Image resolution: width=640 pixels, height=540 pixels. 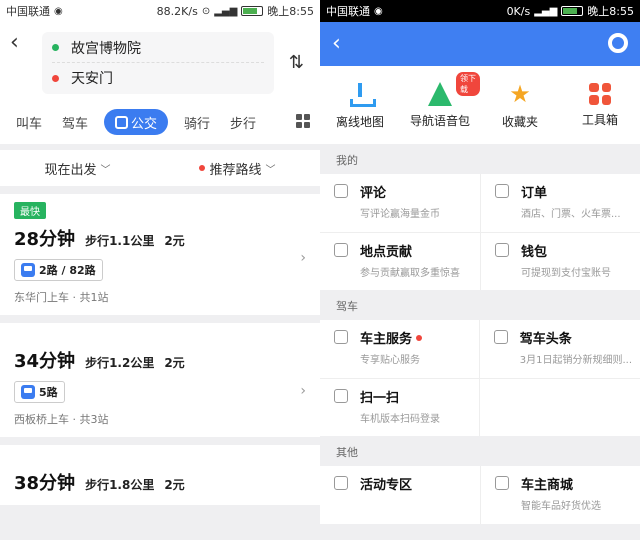 What do you see at coordinates (120, 363) in the screenshot?
I see `walk-distance: 步行1.2公里` at bounding box center [120, 363].